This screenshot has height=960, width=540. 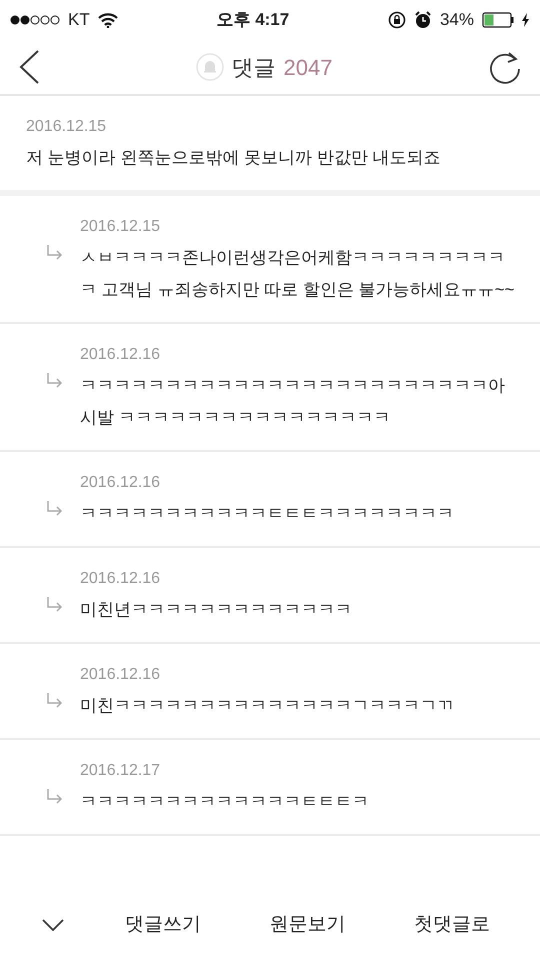 What do you see at coordinates (234, 158) in the screenshot?
I see `comment-text: 저 눈병이라 왼쪽눈으로밖에 못보니까 반값만 내도되죠` at bounding box center [234, 158].